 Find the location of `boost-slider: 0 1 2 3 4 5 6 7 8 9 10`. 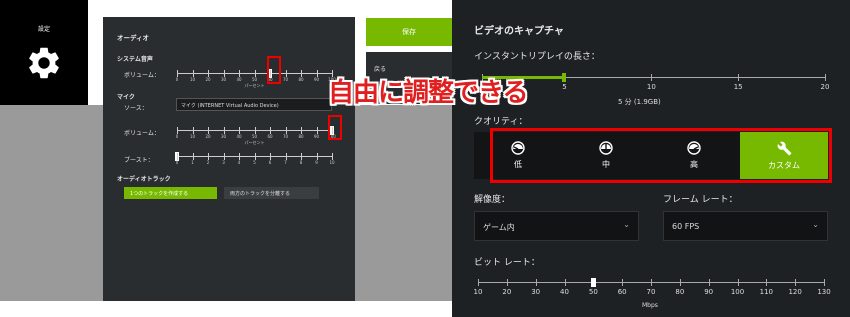

boost-slider: 0 1 2 3 4 5 6 7 8 9 10 is located at coordinates (255, 159).